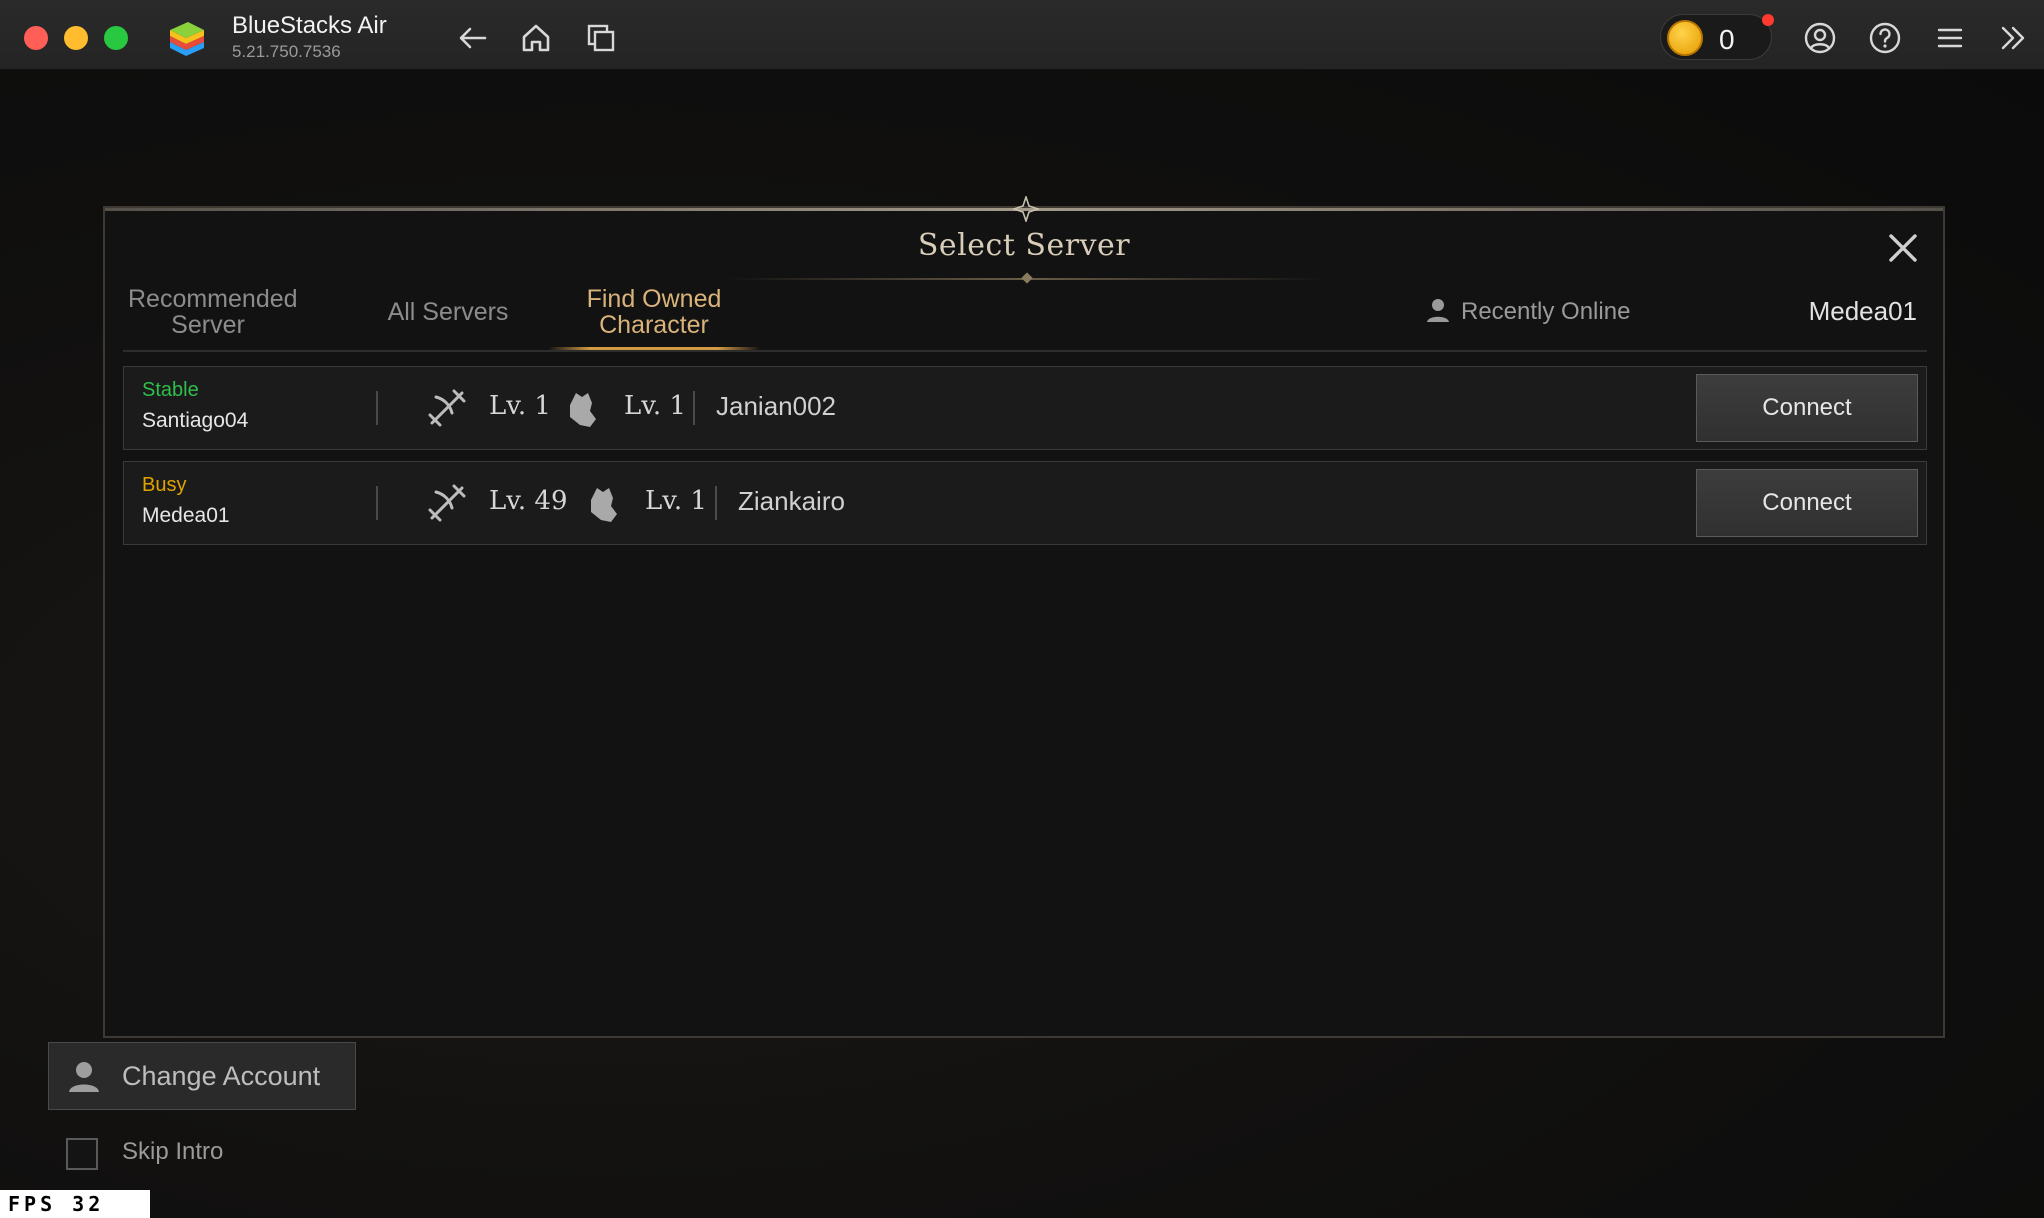 This screenshot has width=2044, height=1218. Describe the element at coordinates (2013, 38) in the screenshot. I see `expand-sidebar-icon` at that location.